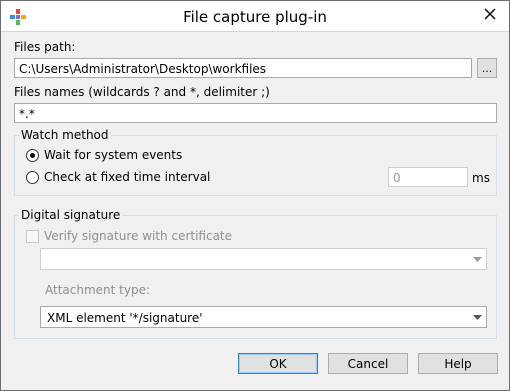 Image resolution: width=510 pixels, height=391 pixels. I want to click on radio-fixed-interval, so click(32, 177).